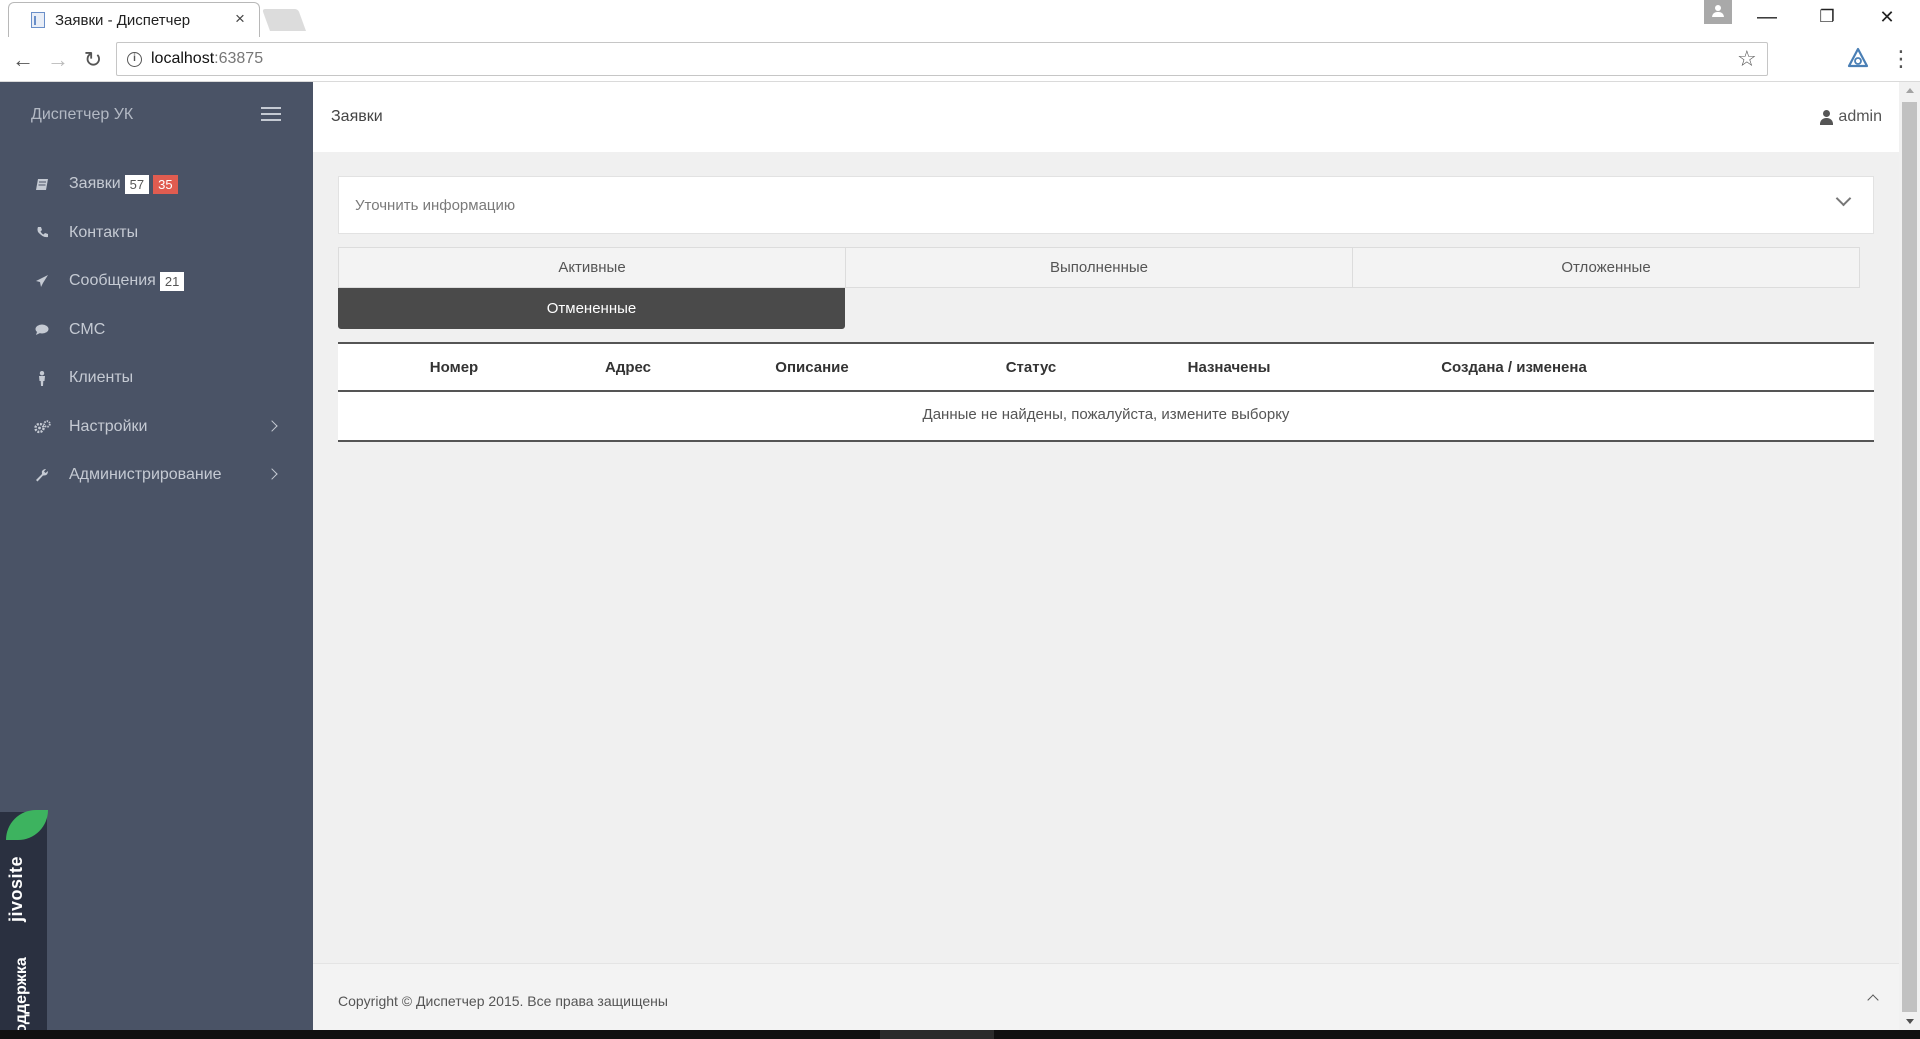 The width and height of the screenshot is (1920, 1039). Describe the element at coordinates (1827, 117) in the screenshot. I see `user-icon` at that location.